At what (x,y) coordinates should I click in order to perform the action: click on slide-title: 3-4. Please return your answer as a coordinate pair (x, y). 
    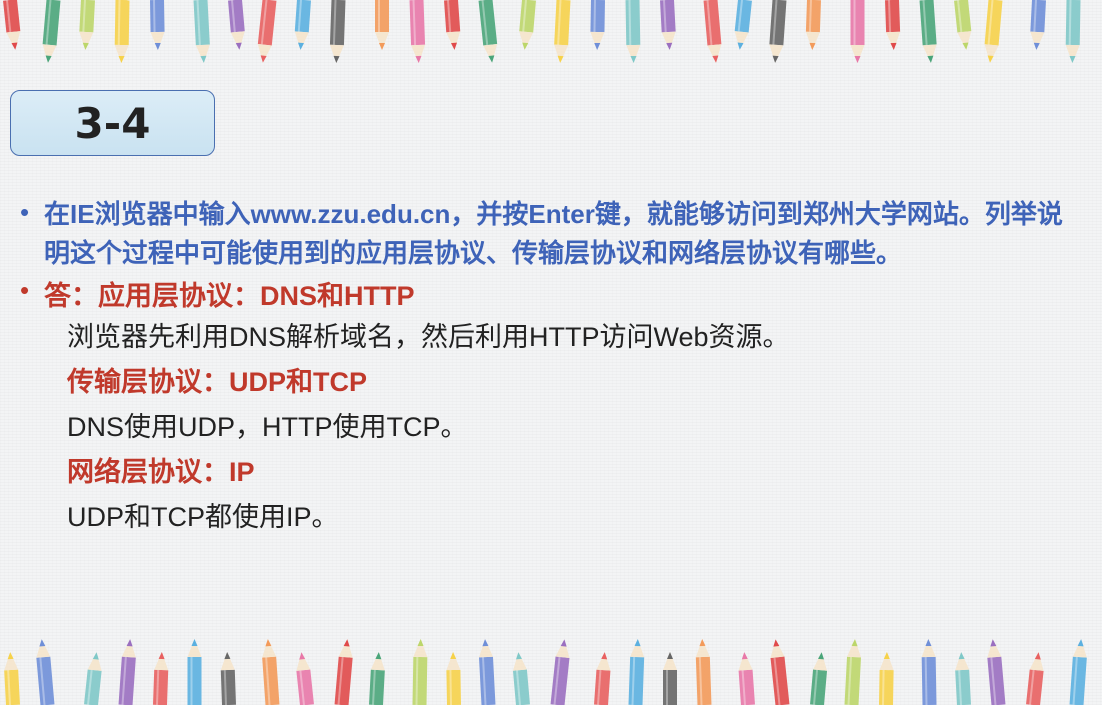
    Looking at the image, I should click on (112, 123).